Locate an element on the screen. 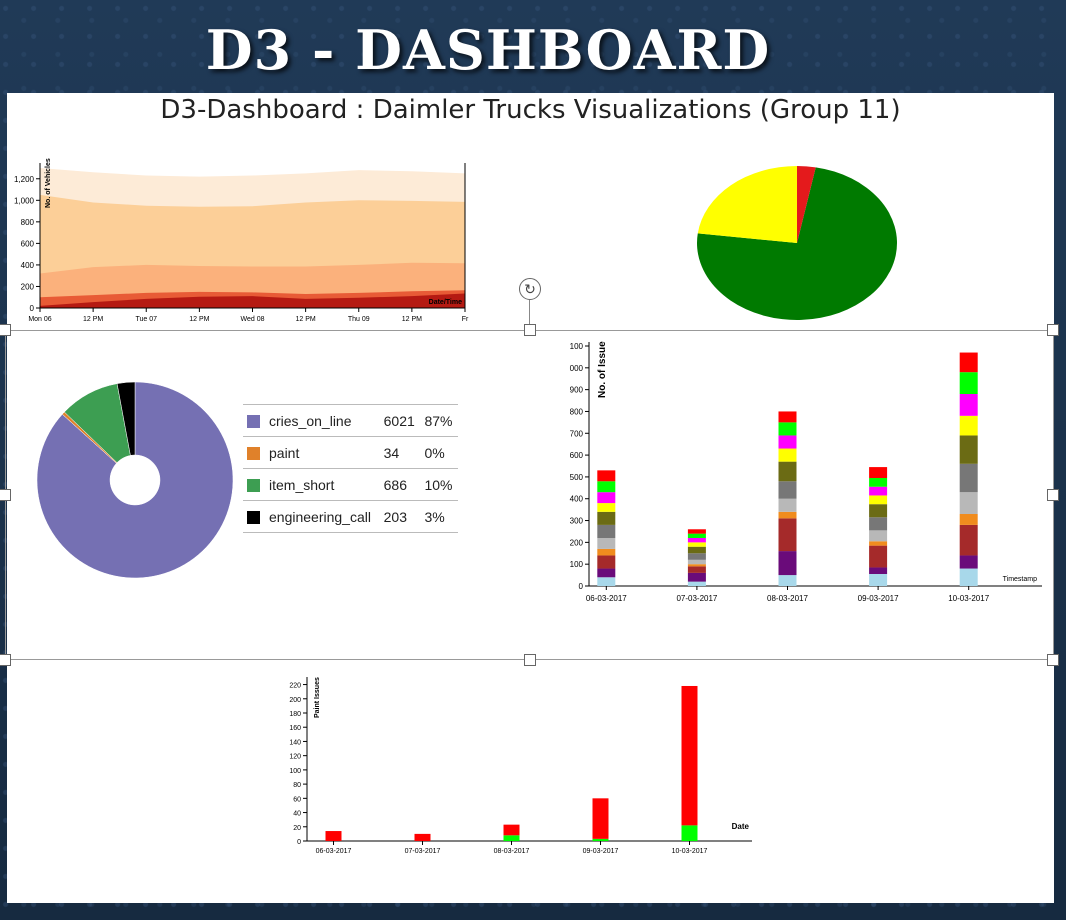 This screenshot has height=920, width=1066. x-axis-label: Date/Time is located at coordinates (445, 302).